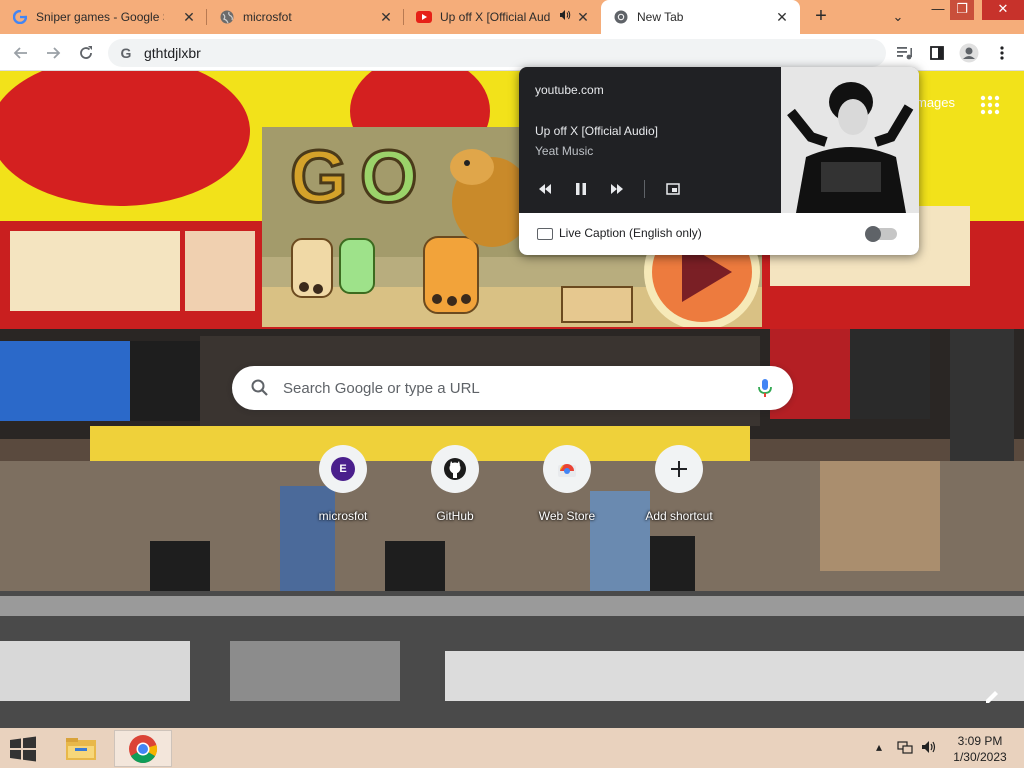  What do you see at coordinates (455, 516) in the screenshot?
I see `shortcut-label: GitHub` at bounding box center [455, 516].